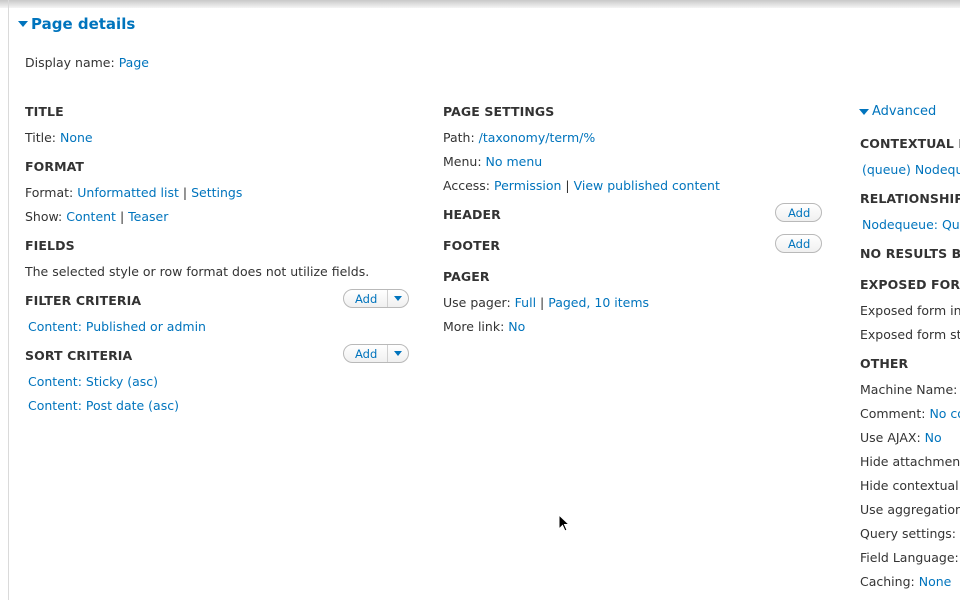  I want to click on relationship-item-link: Nodequeue: Que, so click(911, 224).